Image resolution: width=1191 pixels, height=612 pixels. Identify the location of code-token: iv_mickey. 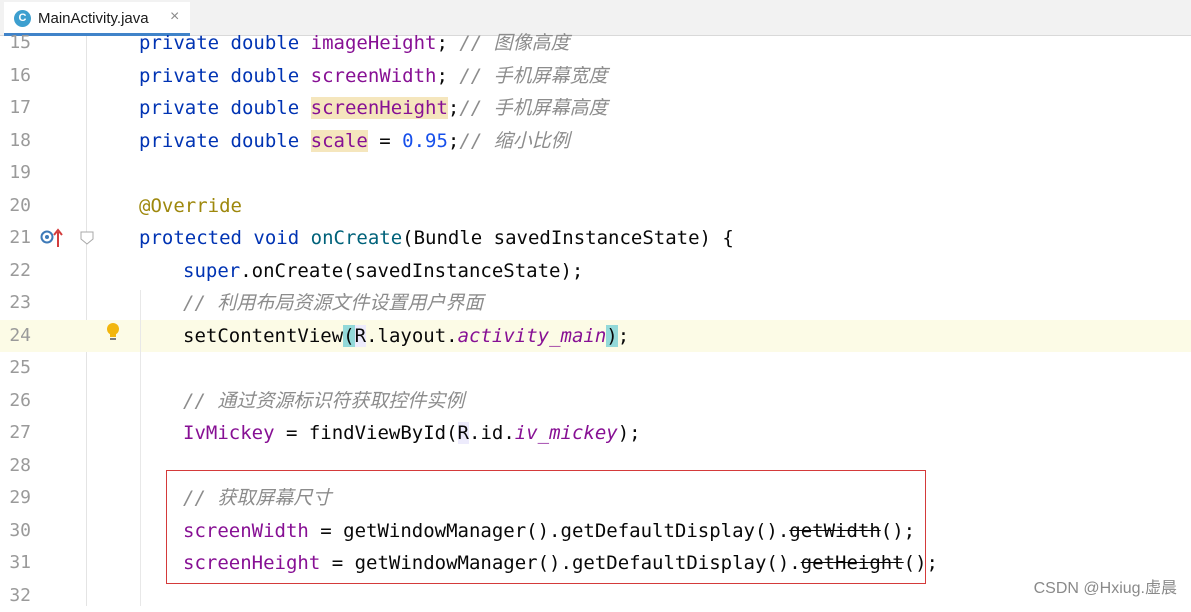
(566, 433).